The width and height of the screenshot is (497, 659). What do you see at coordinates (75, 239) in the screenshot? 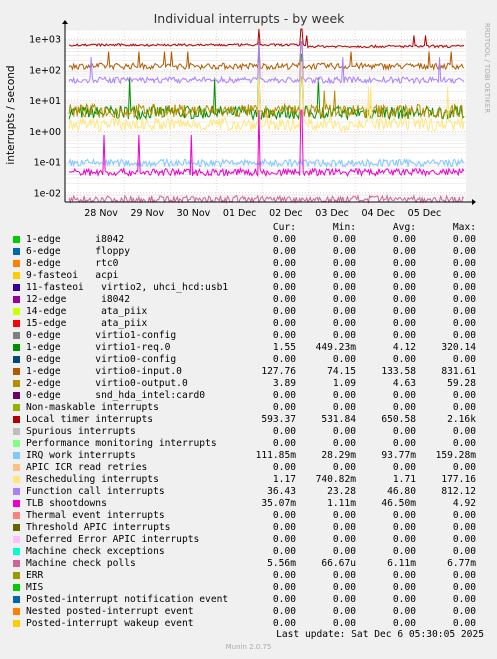
I see `legend-label: 1-edge i8042` at bounding box center [75, 239].